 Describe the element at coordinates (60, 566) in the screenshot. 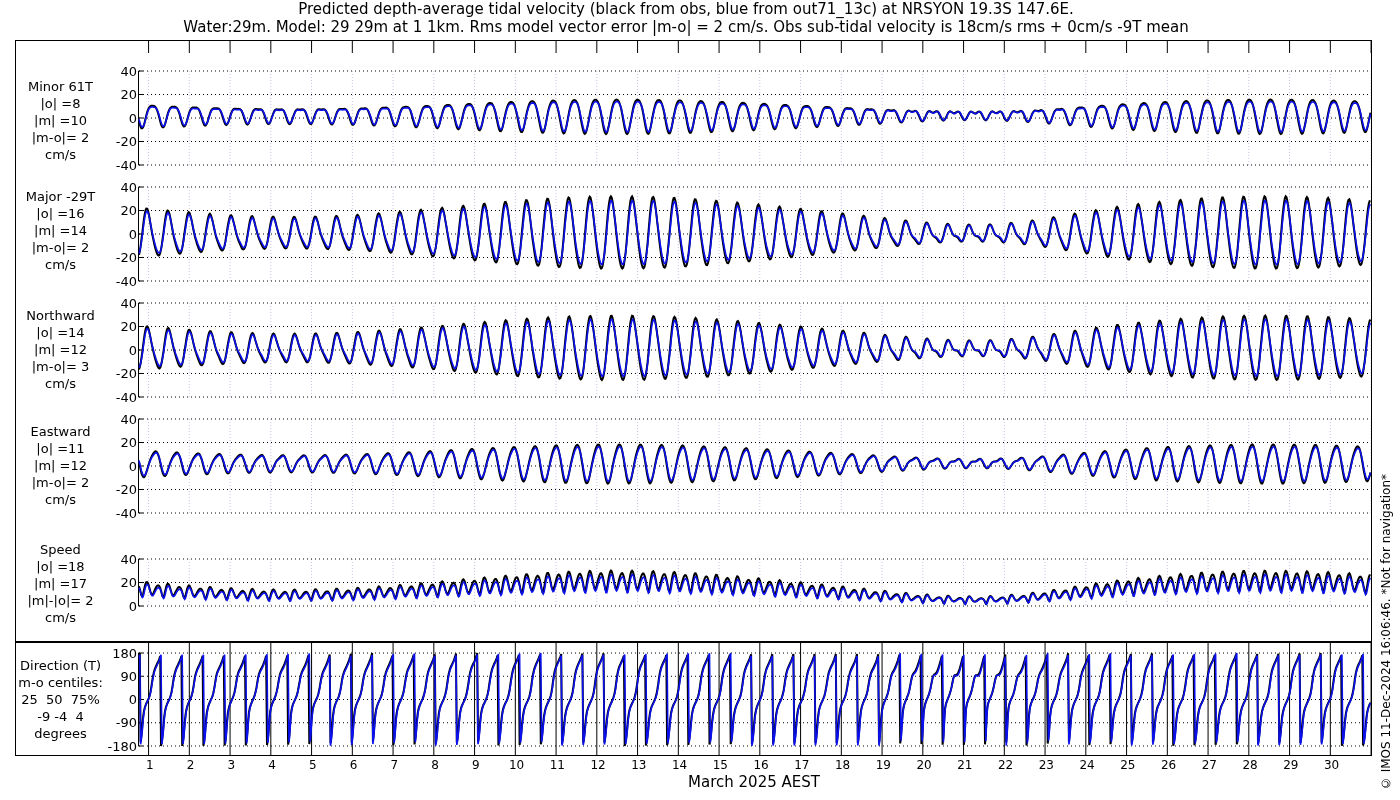

I see `panel-label: |o| =18` at that location.